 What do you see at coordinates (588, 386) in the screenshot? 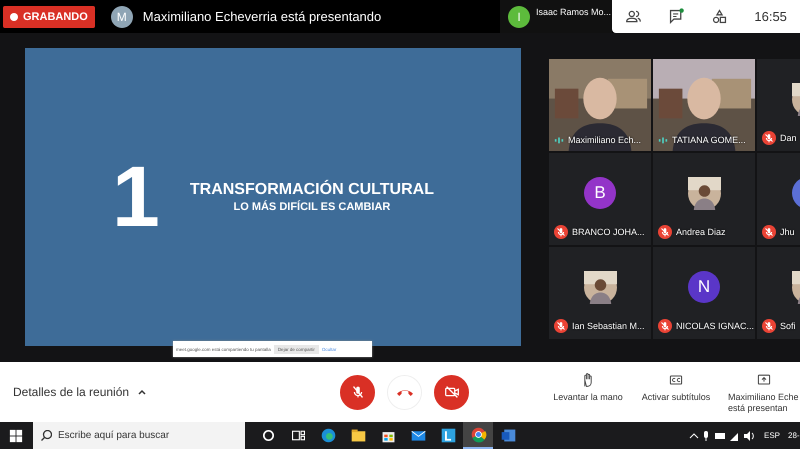
I see `action-button: Levantar la mano` at bounding box center [588, 386].